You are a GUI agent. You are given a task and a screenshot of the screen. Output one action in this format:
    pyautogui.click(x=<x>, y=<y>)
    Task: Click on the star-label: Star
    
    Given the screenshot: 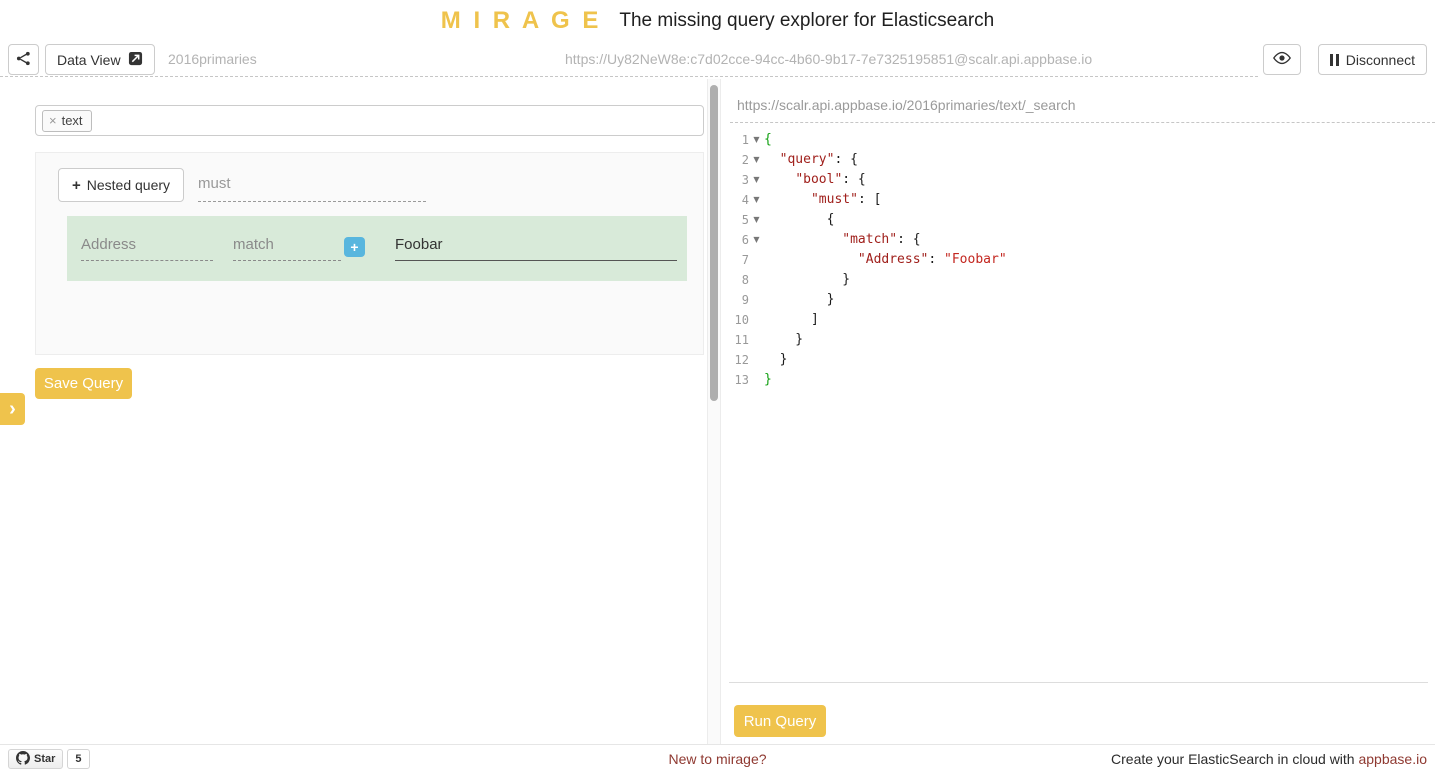 What is the action you would take?
    pyautogui.click(x=45, y=759)
    